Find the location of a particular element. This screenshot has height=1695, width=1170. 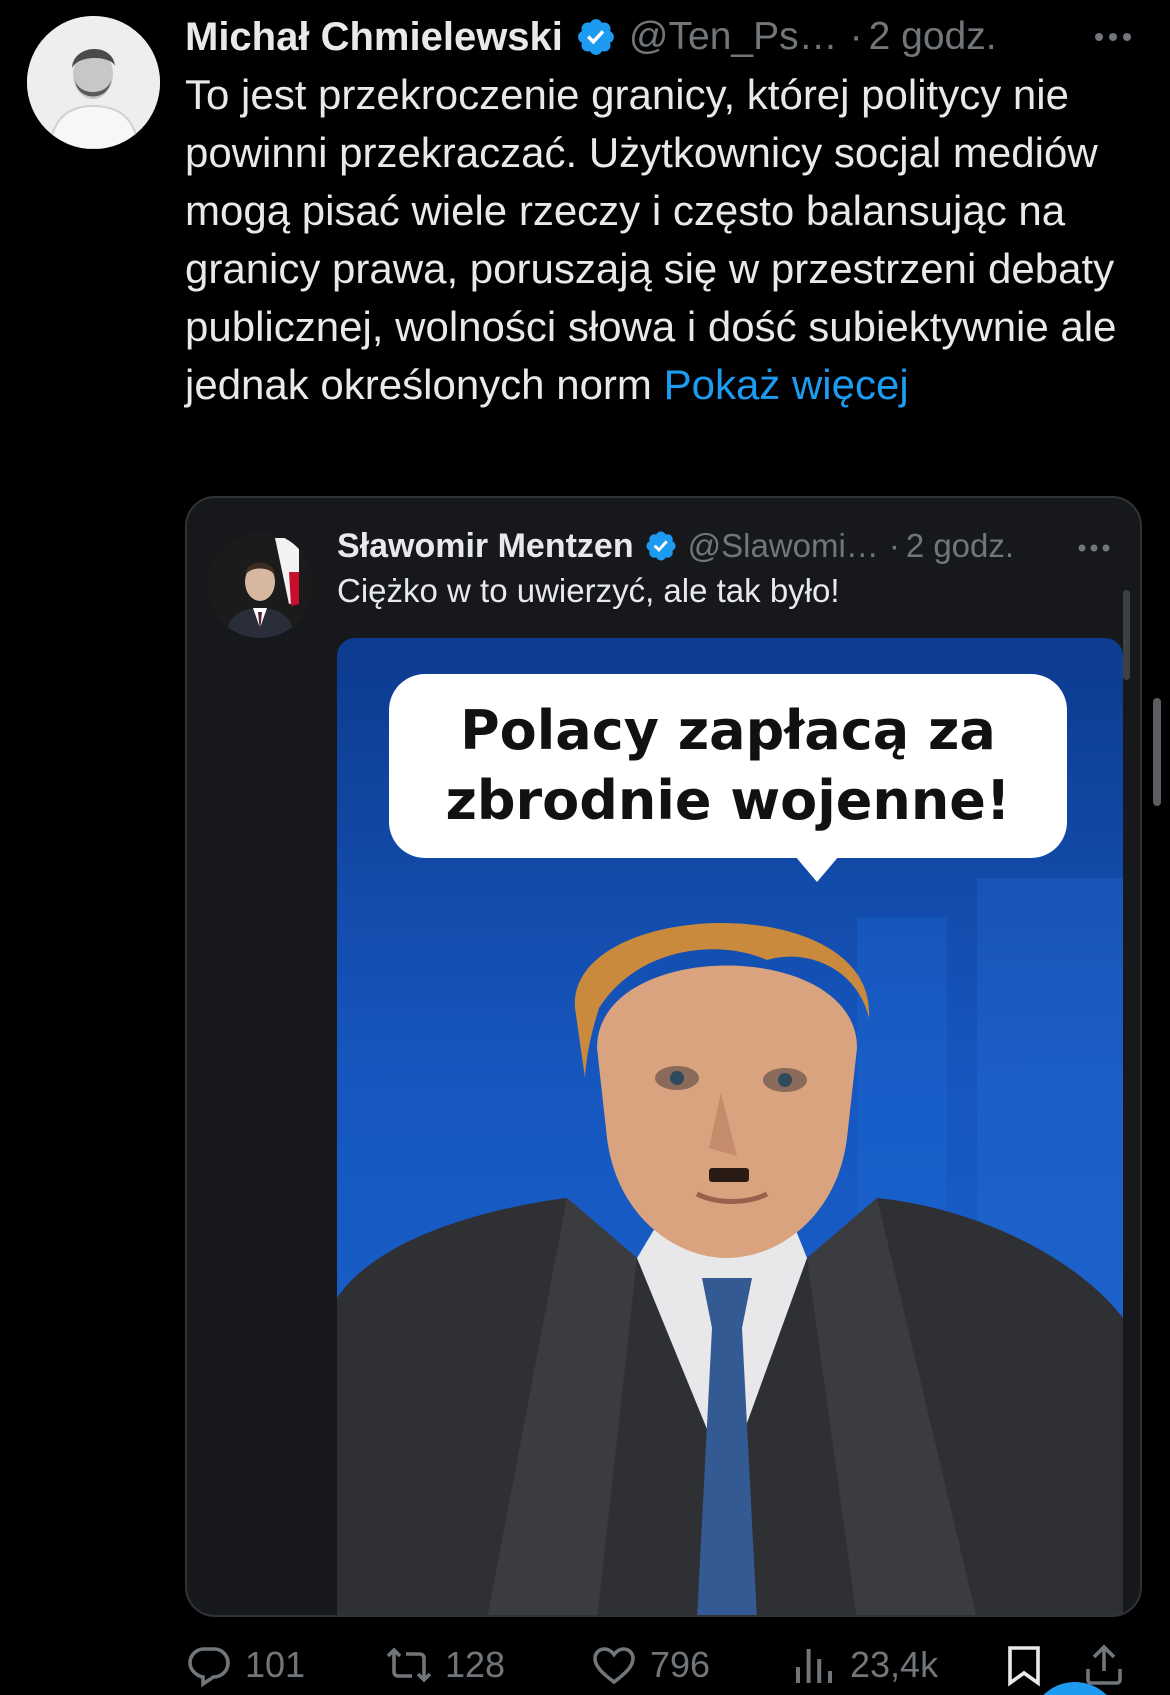

like-count: 796 is located at coordinates (680, 1664).